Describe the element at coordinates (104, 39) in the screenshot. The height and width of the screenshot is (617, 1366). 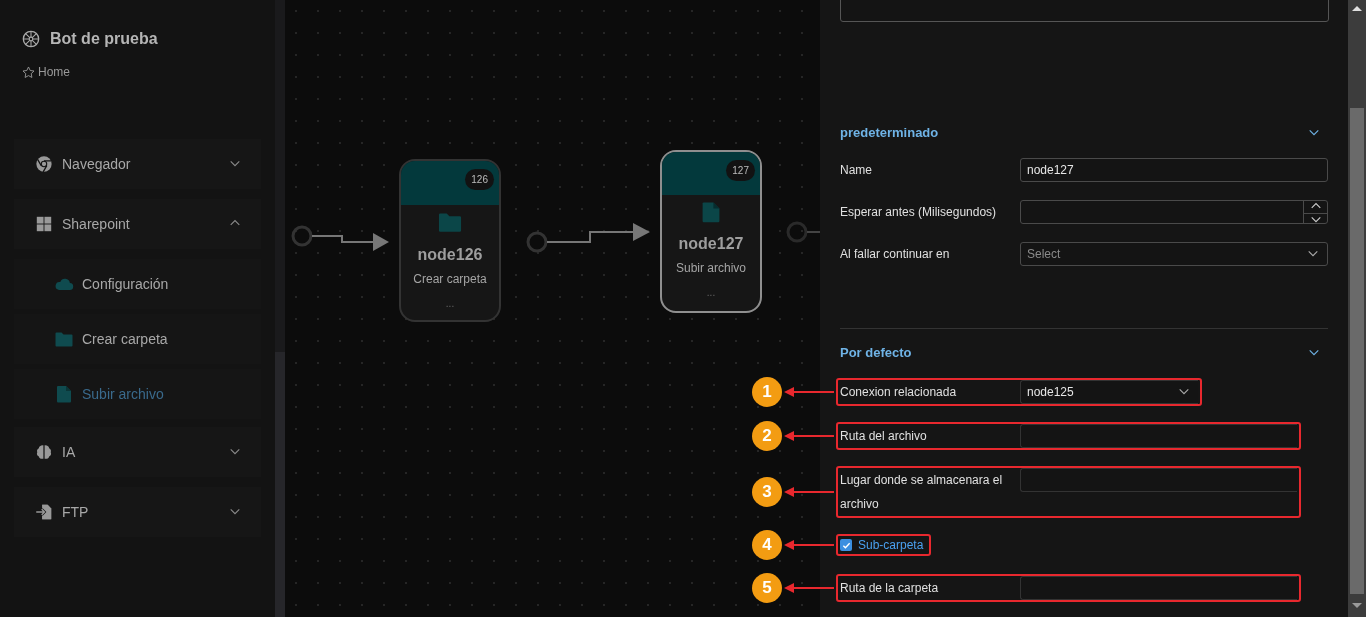
I see `app-title: Bot de prueba` at that location.